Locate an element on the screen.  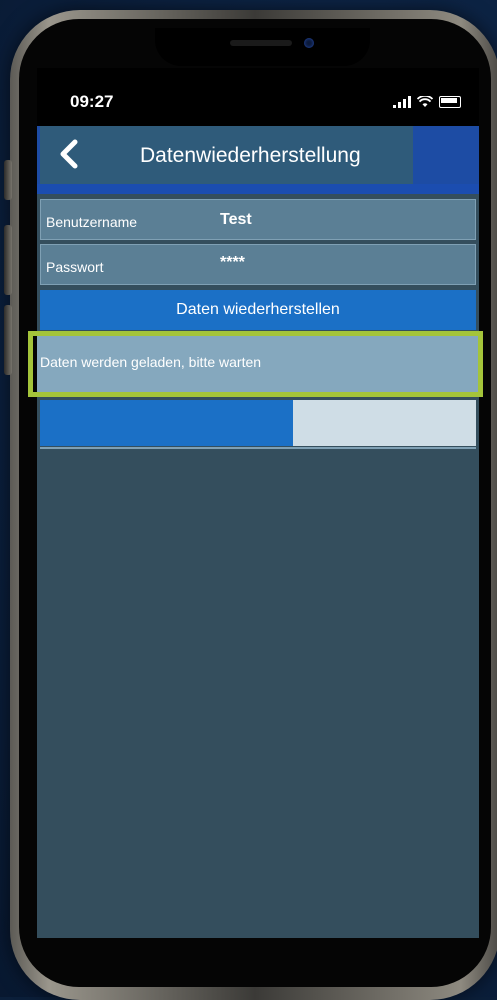
speaker-grille is located at coordinates (261, 43).